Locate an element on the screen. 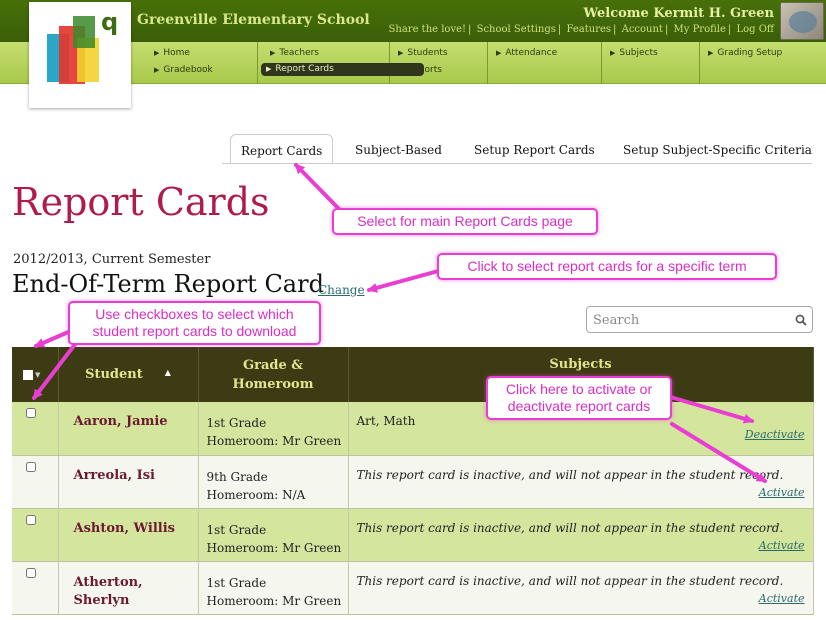 The width and height of the screenshot is (826, 620). dropdown-caret-icon: ▼ is located at coordinates (37, 374).